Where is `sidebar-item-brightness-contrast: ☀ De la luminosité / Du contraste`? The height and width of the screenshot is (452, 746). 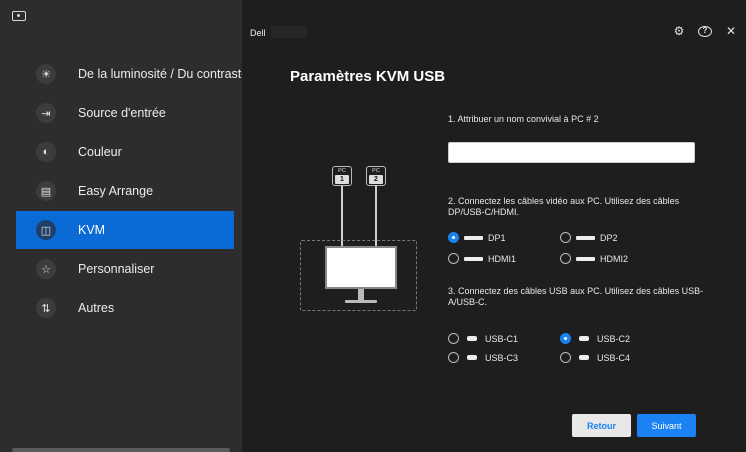 sidebar-item-brightness-contrast: ☀ De la luminosité / Du contraste is located at coordinates (124, 74).